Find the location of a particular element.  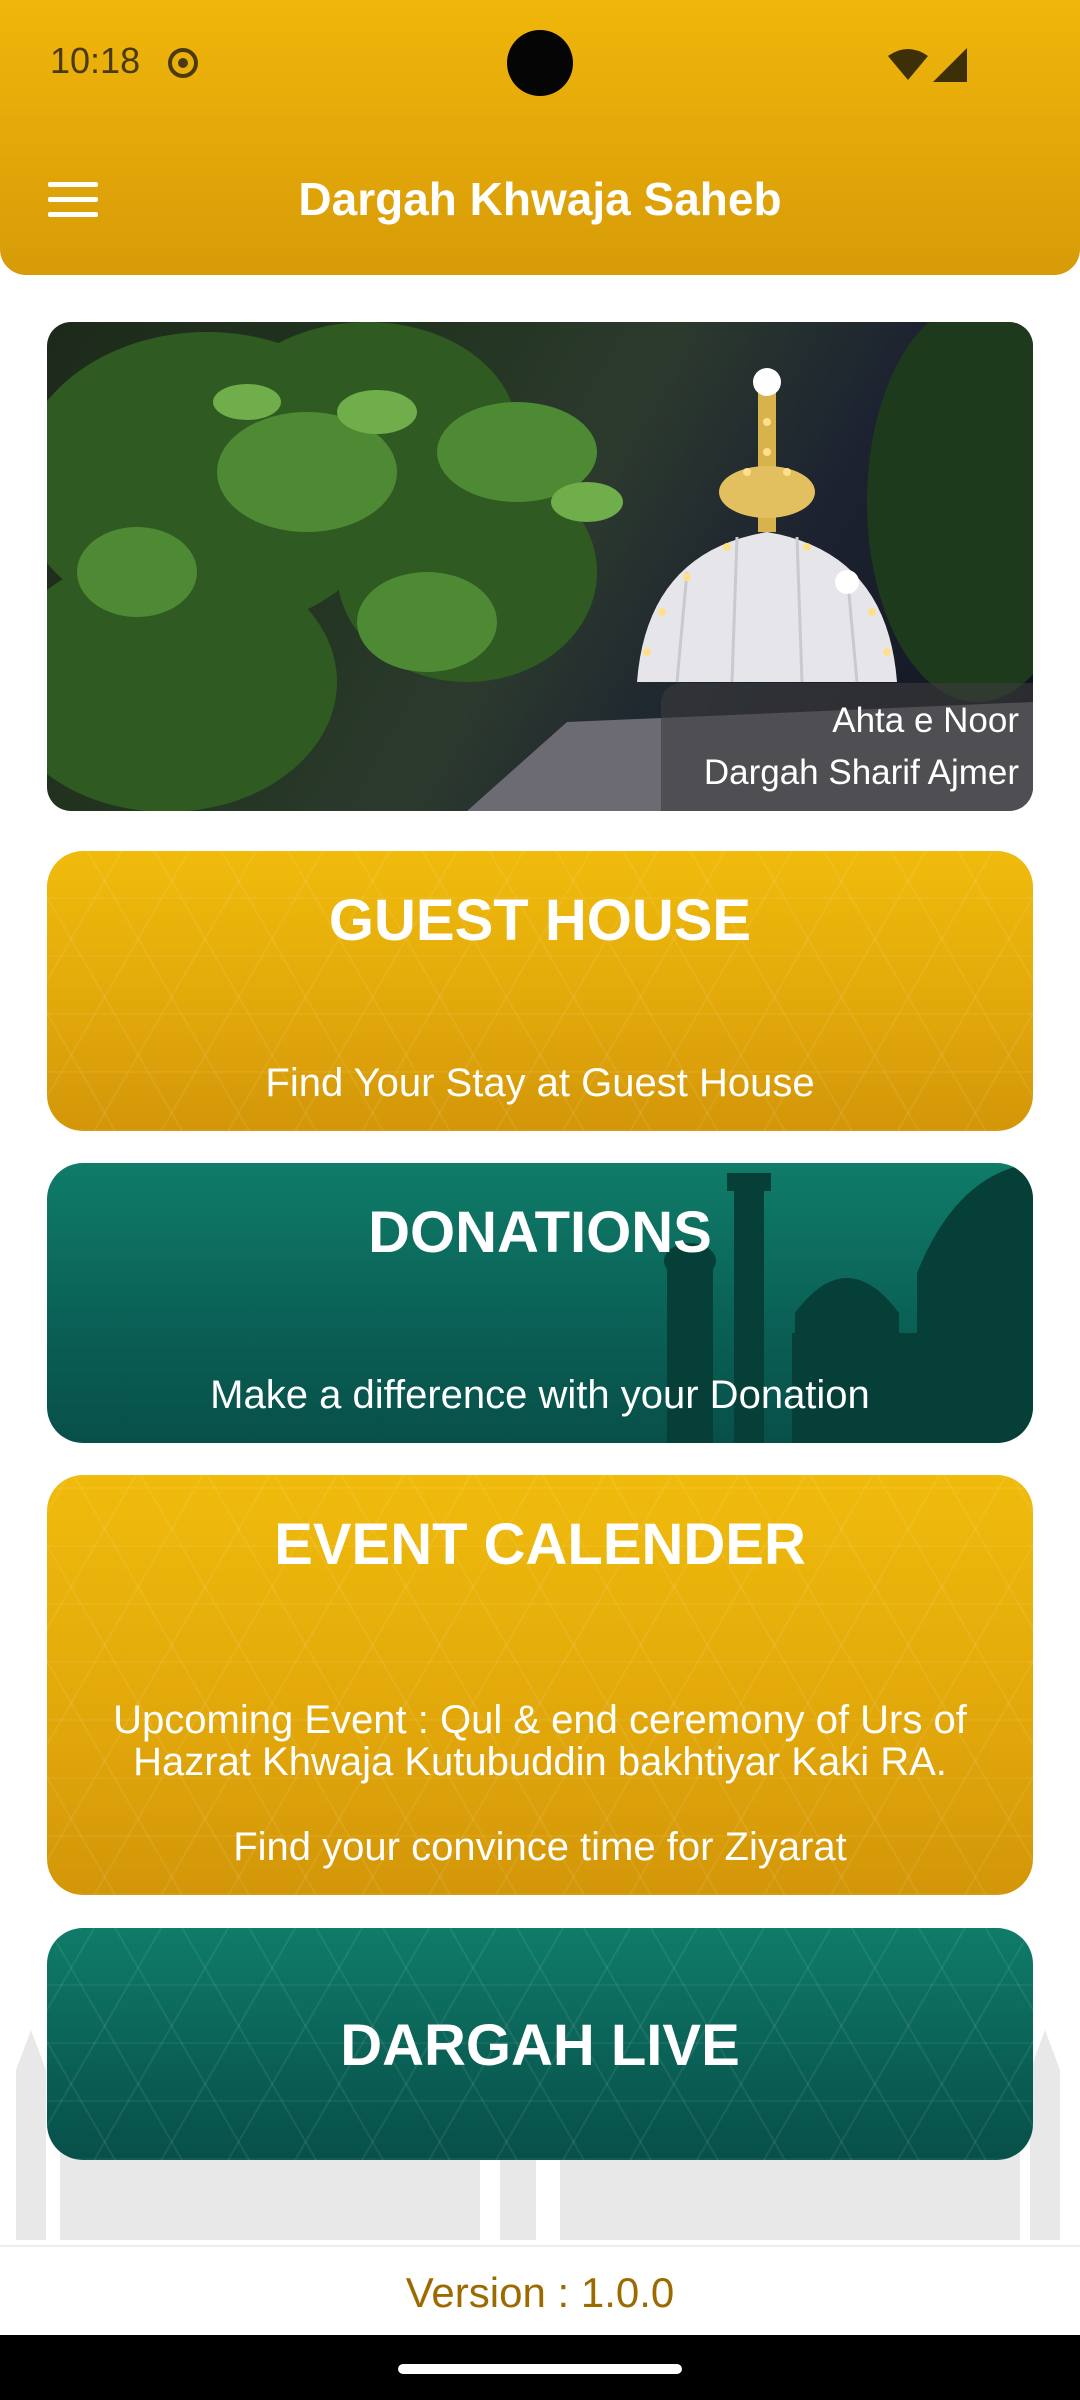

banner-caption-line-2: Dargah Sharif Ajmer is located at coordinates (861, 772).